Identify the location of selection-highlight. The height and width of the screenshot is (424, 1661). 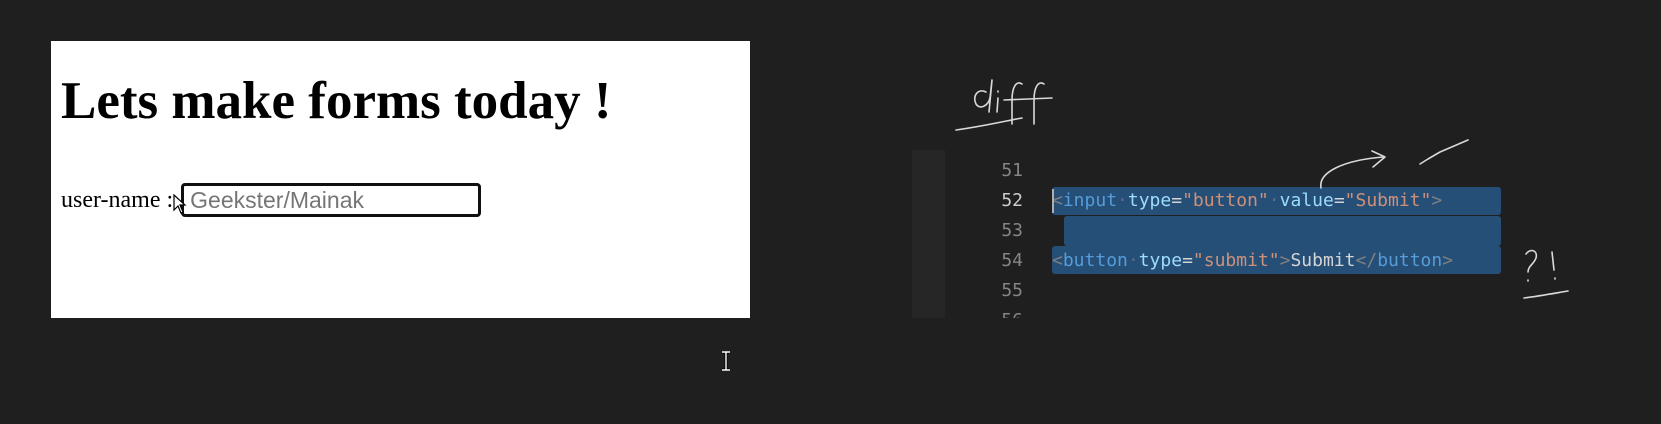
(1282, 231).